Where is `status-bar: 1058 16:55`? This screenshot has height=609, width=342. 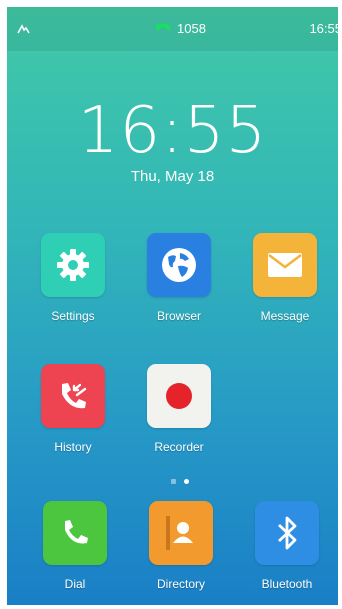
status-bar: 1058 16:55 is located at coordinates (172, 29).